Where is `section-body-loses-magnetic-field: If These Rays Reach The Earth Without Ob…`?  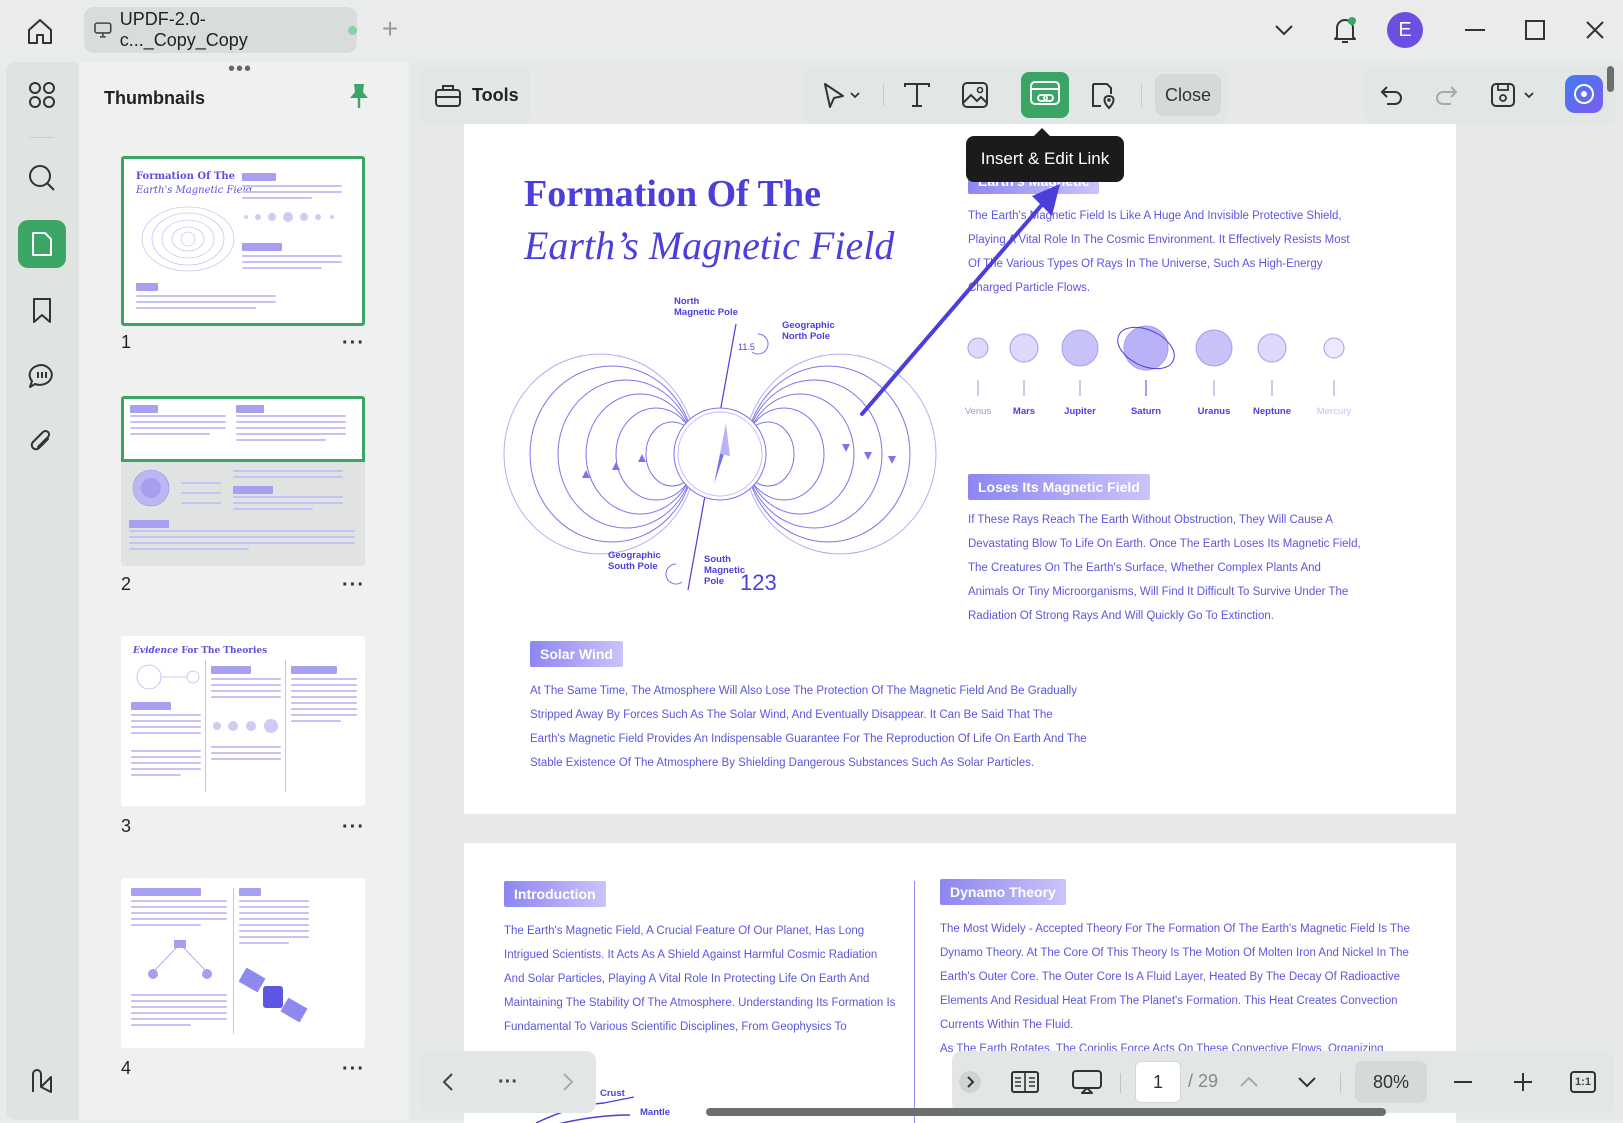 section-body-loses-magnetic-field: If These Rays Reach The Earth Without Ob… is located at coordinates (1164, 568).